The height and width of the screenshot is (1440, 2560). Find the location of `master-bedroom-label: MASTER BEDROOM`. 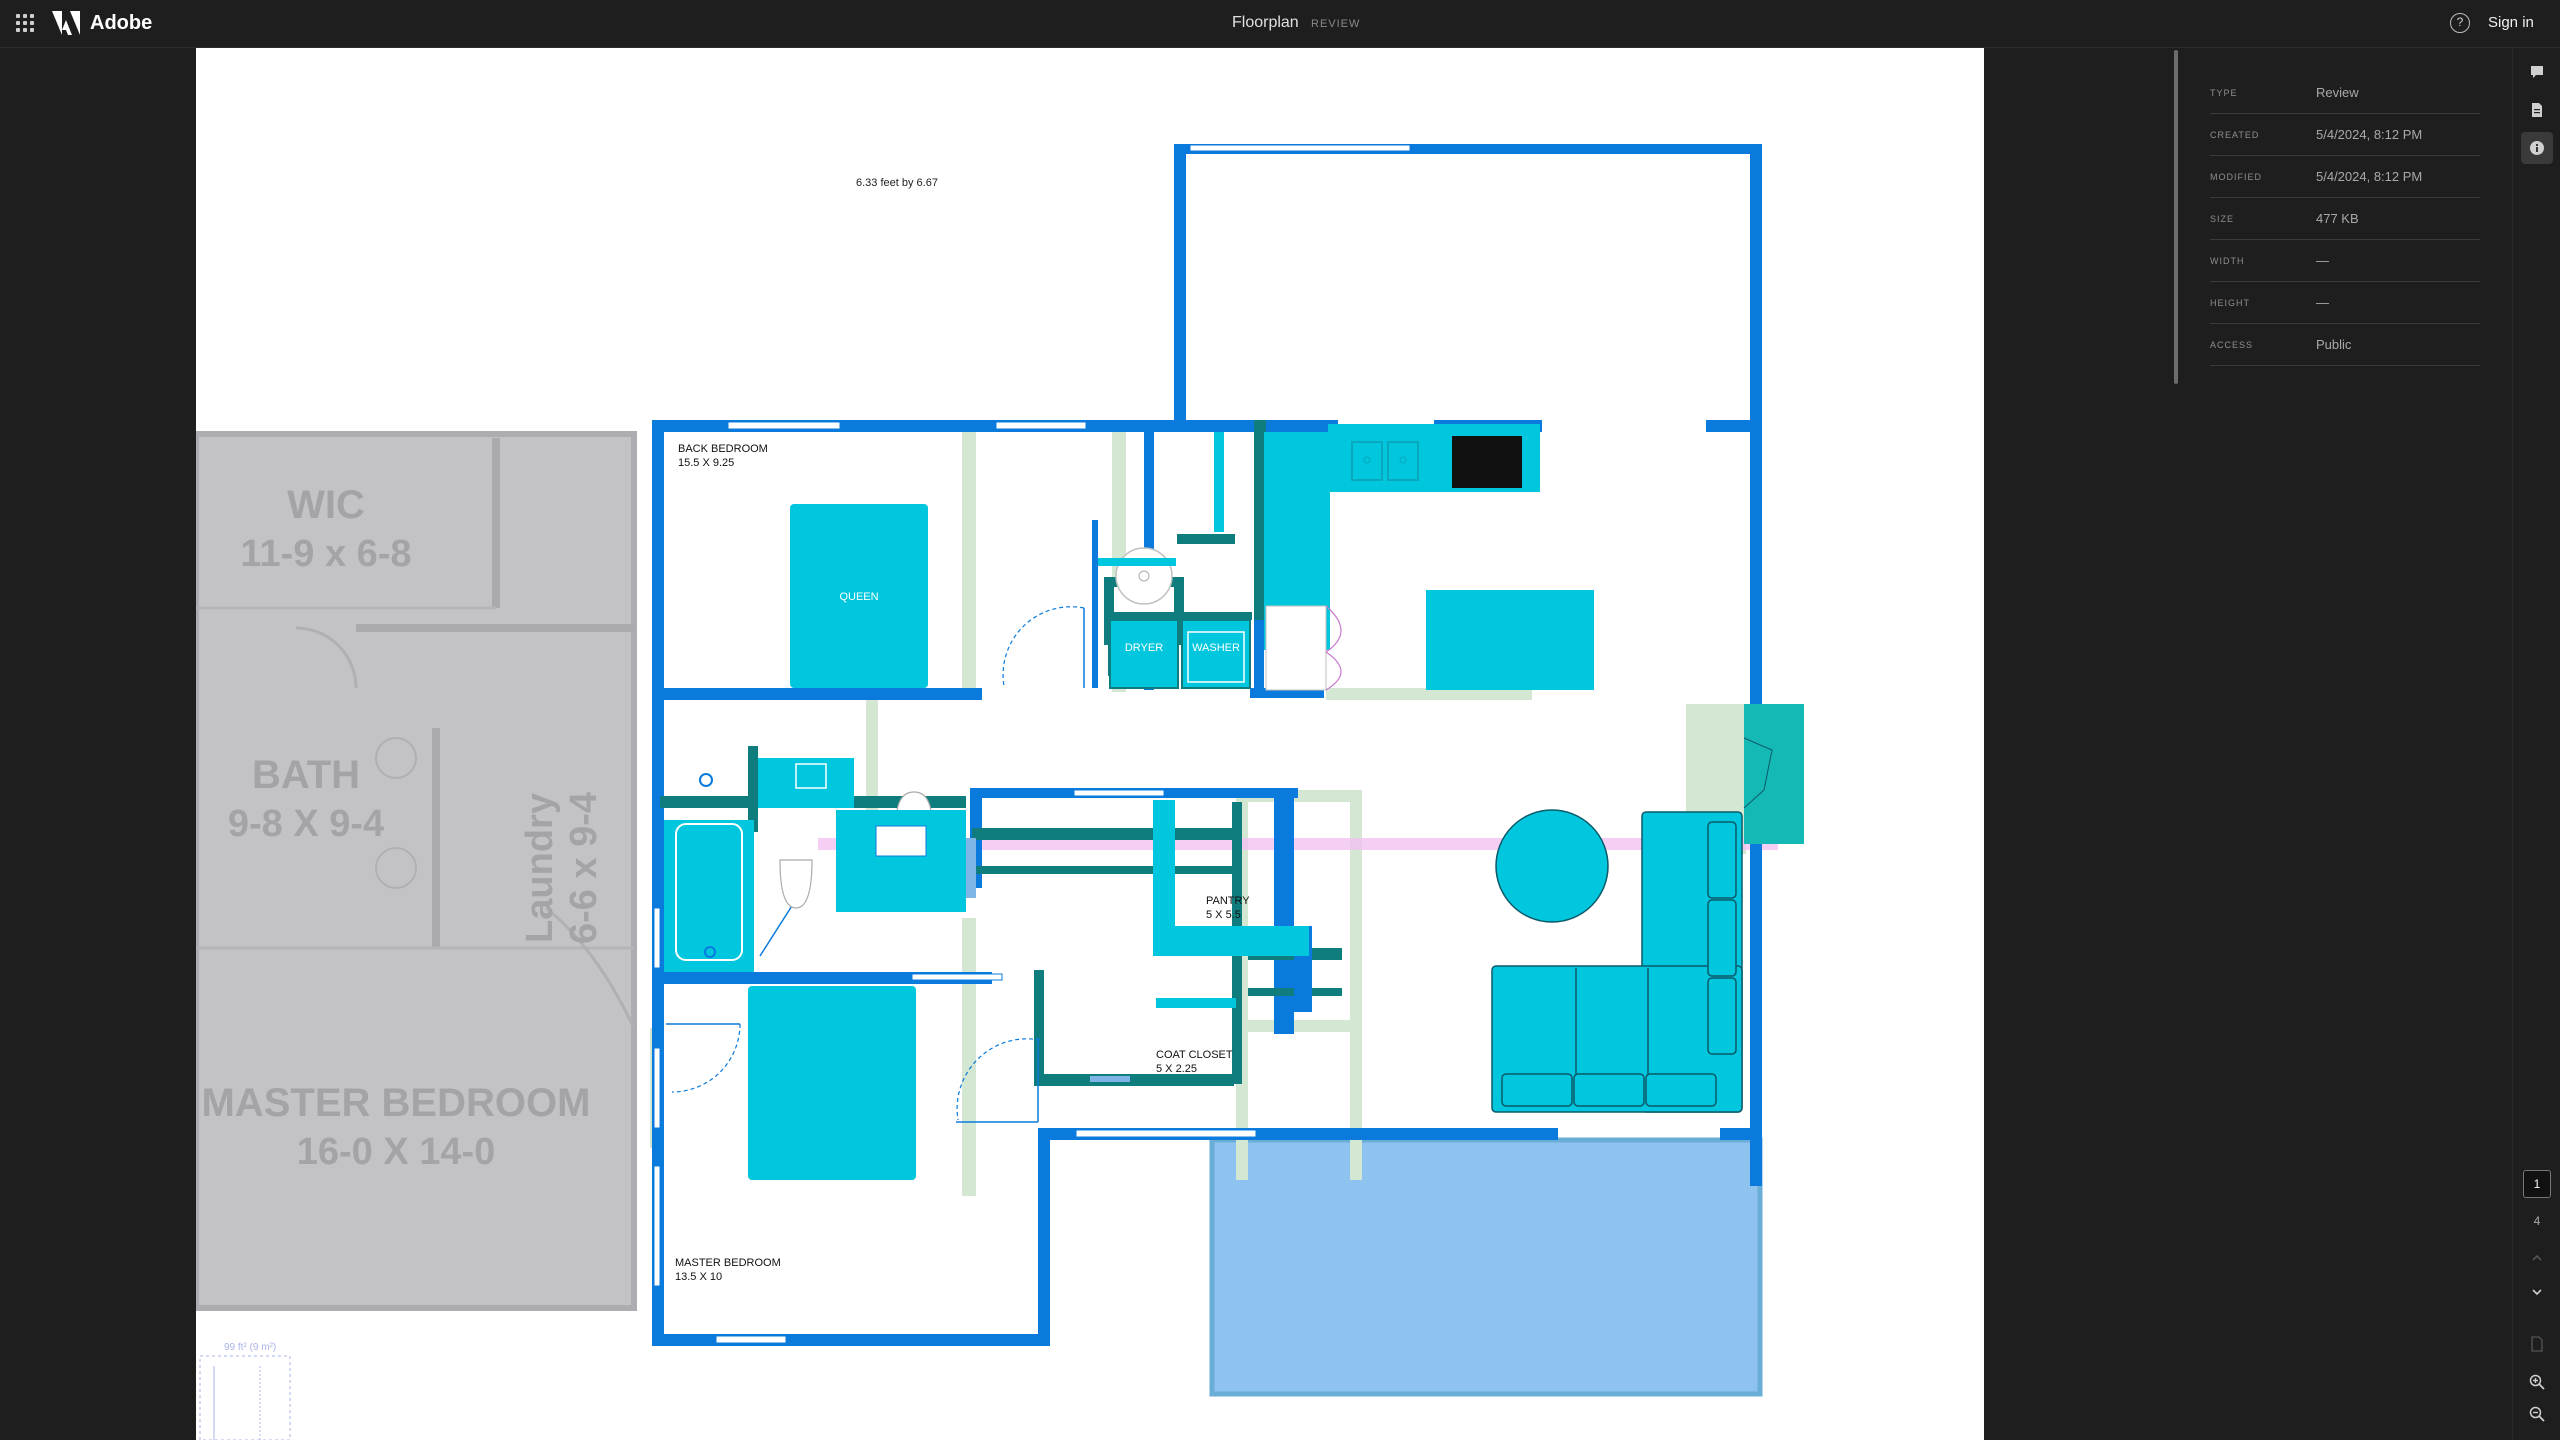

master-bedroom-label: MASTER BEDROOM is located at coordinates (728, 1263).